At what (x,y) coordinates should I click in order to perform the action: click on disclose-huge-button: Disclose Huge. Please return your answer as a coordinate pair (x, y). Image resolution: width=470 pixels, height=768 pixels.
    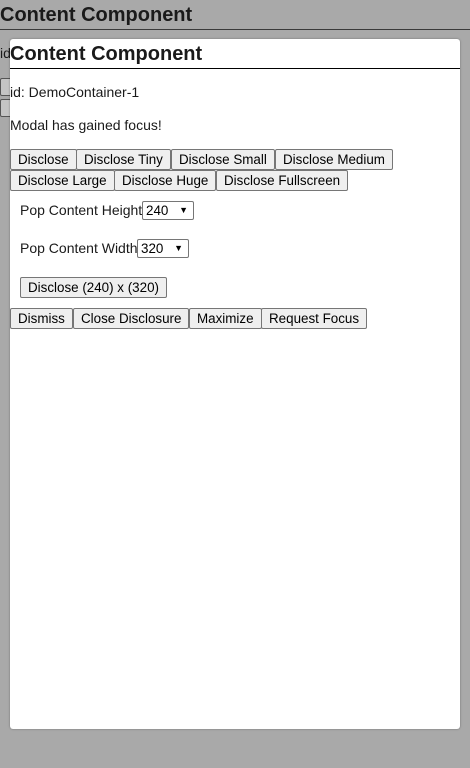
    Looking at the image, I should click on (165, 180).